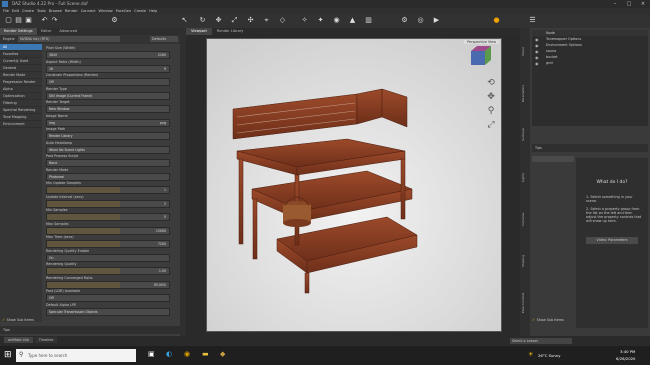  I want to click on chrome-icon: ◉, so click(187, 354).